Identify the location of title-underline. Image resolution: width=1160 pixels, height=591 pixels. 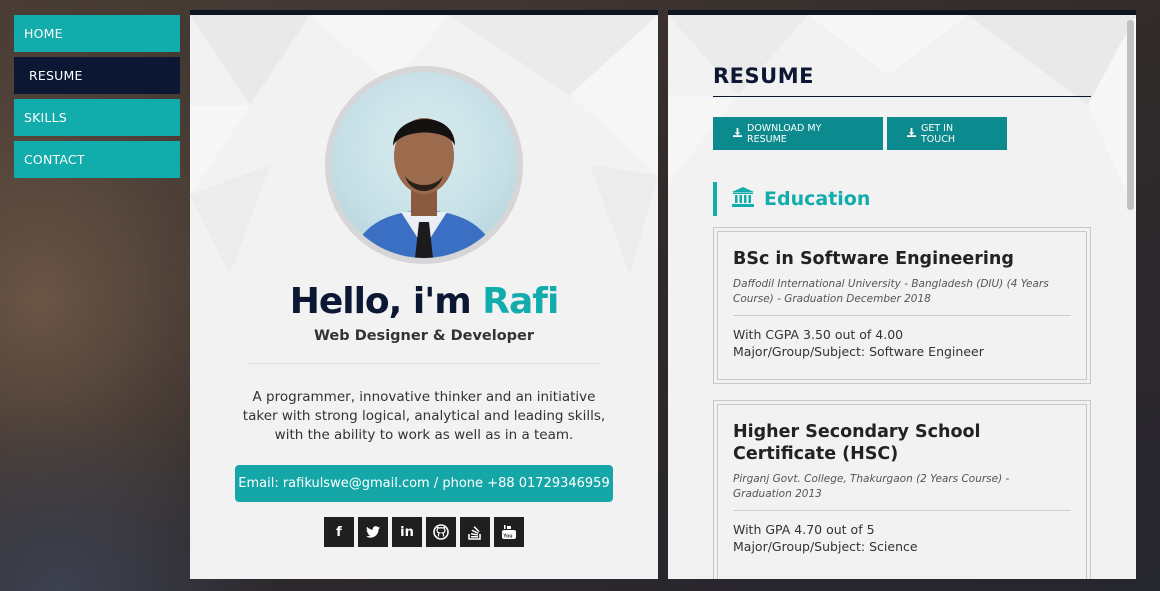
(902, 96).